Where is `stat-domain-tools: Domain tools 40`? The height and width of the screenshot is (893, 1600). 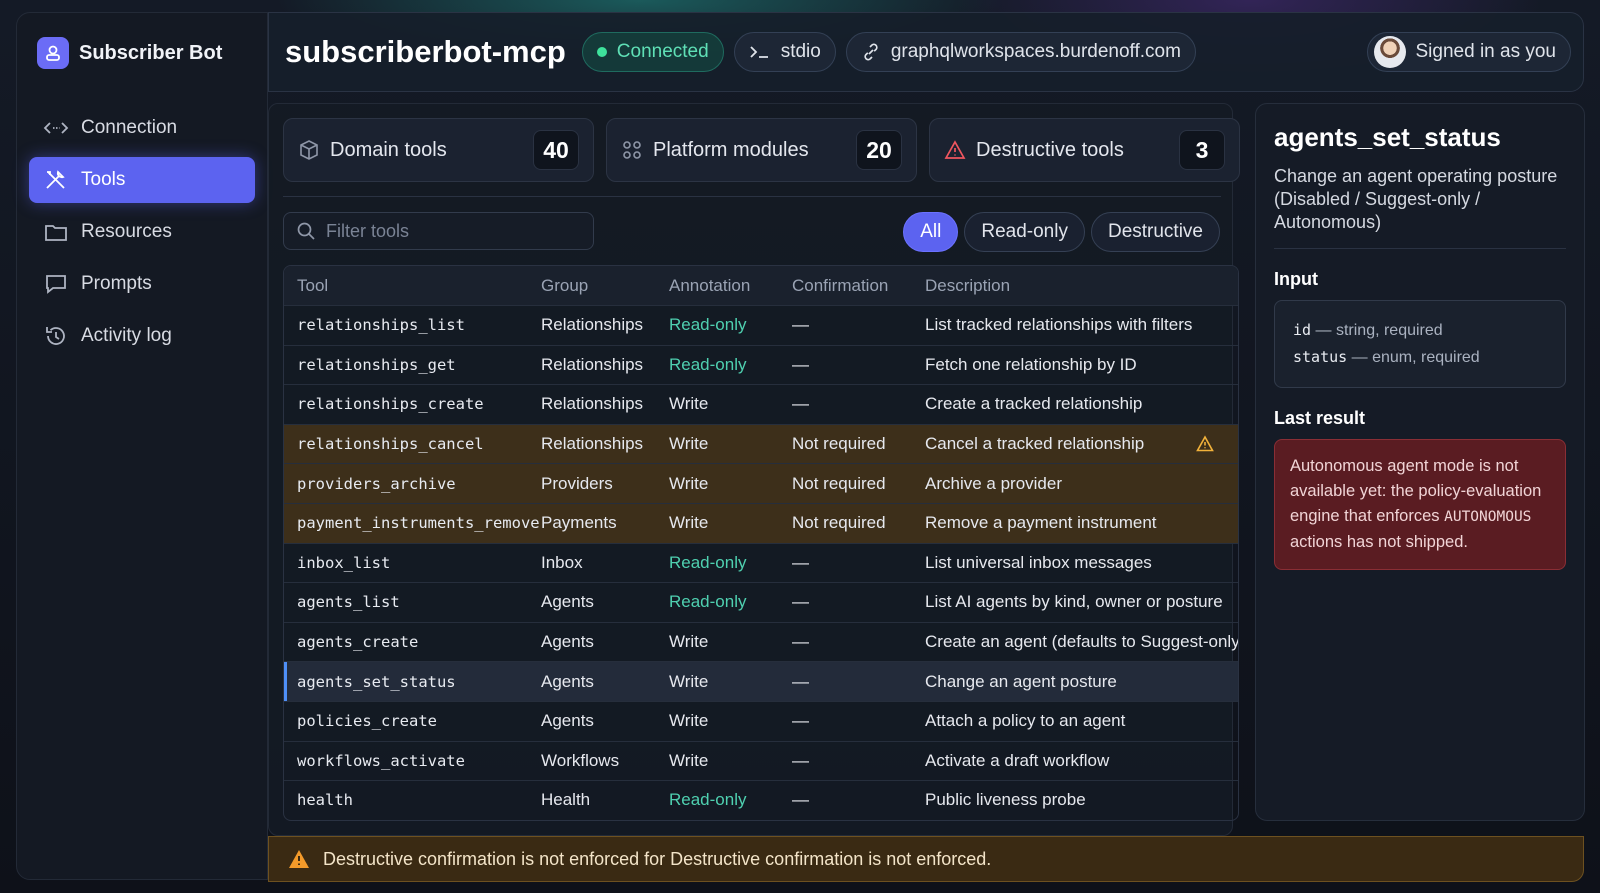 stat-domain-tools: Domain tools 40 is located at coordinates (438, 150).